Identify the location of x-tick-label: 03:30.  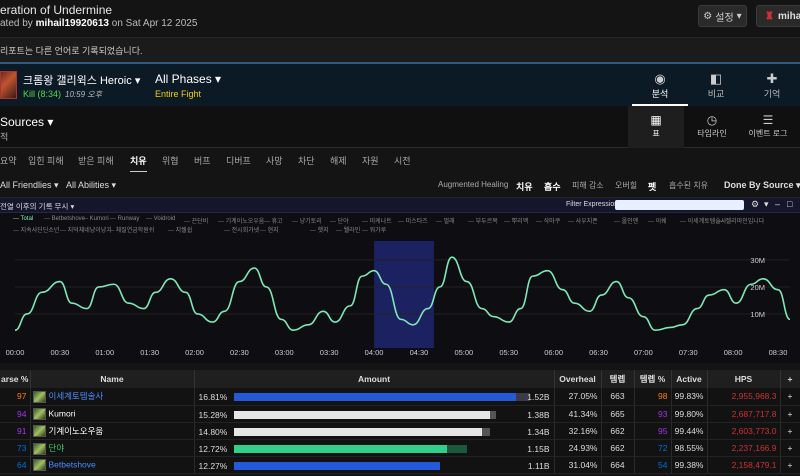
(329, 352).